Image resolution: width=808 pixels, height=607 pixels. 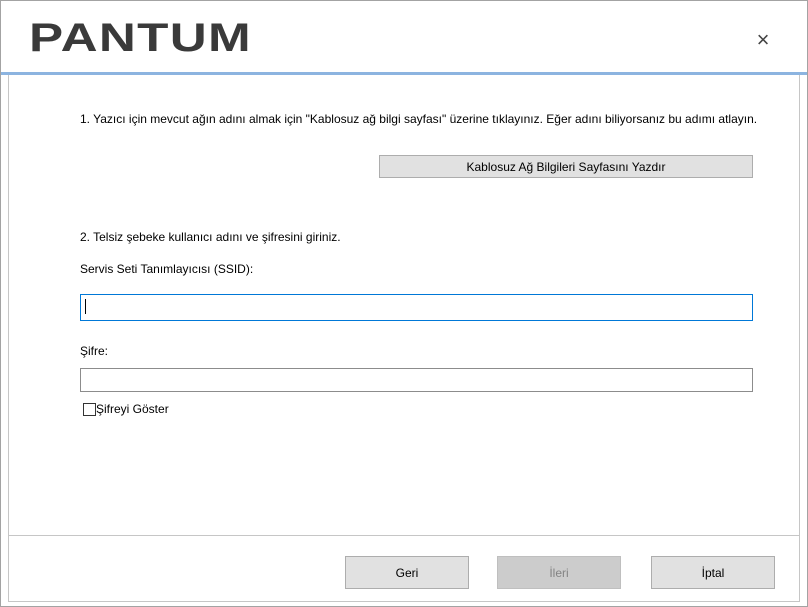 I want to click on ssid-input, so click(x=416, y=307).